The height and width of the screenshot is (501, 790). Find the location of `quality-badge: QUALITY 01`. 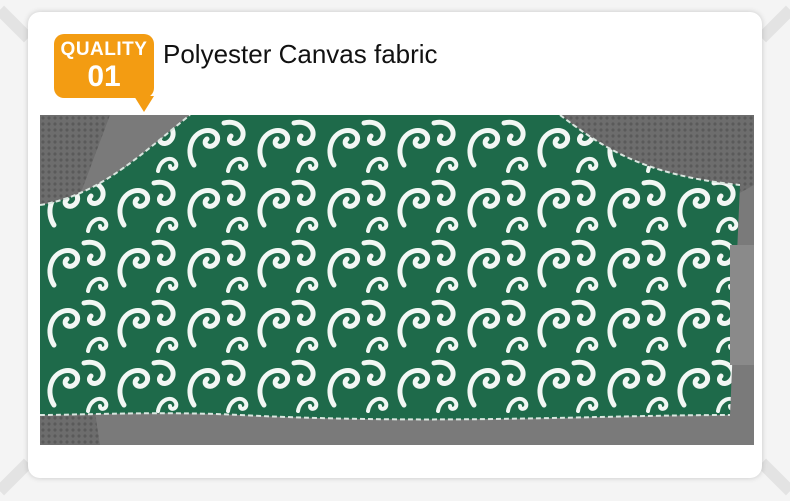

quality-badge: QUALITY 01 is located at coordinates (104, 73).